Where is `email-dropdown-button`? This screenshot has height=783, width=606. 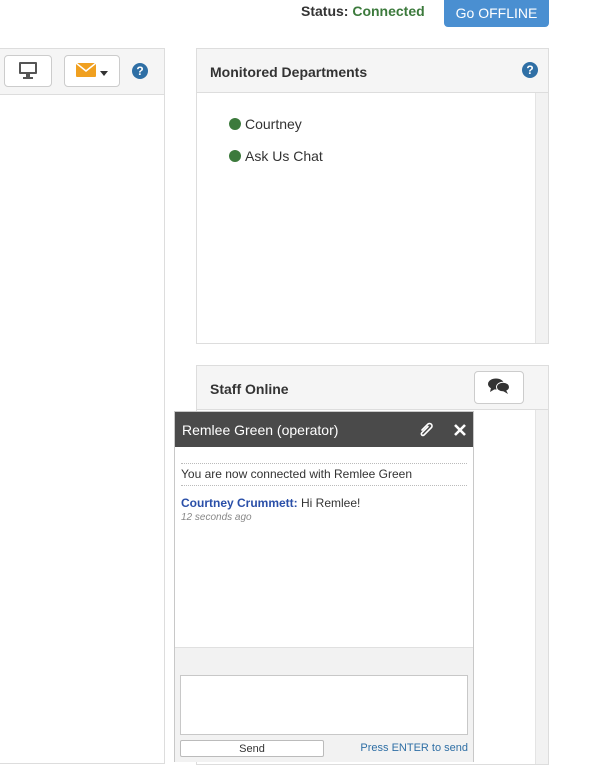
email-dropdown-button is located at coordinates (92, 71).